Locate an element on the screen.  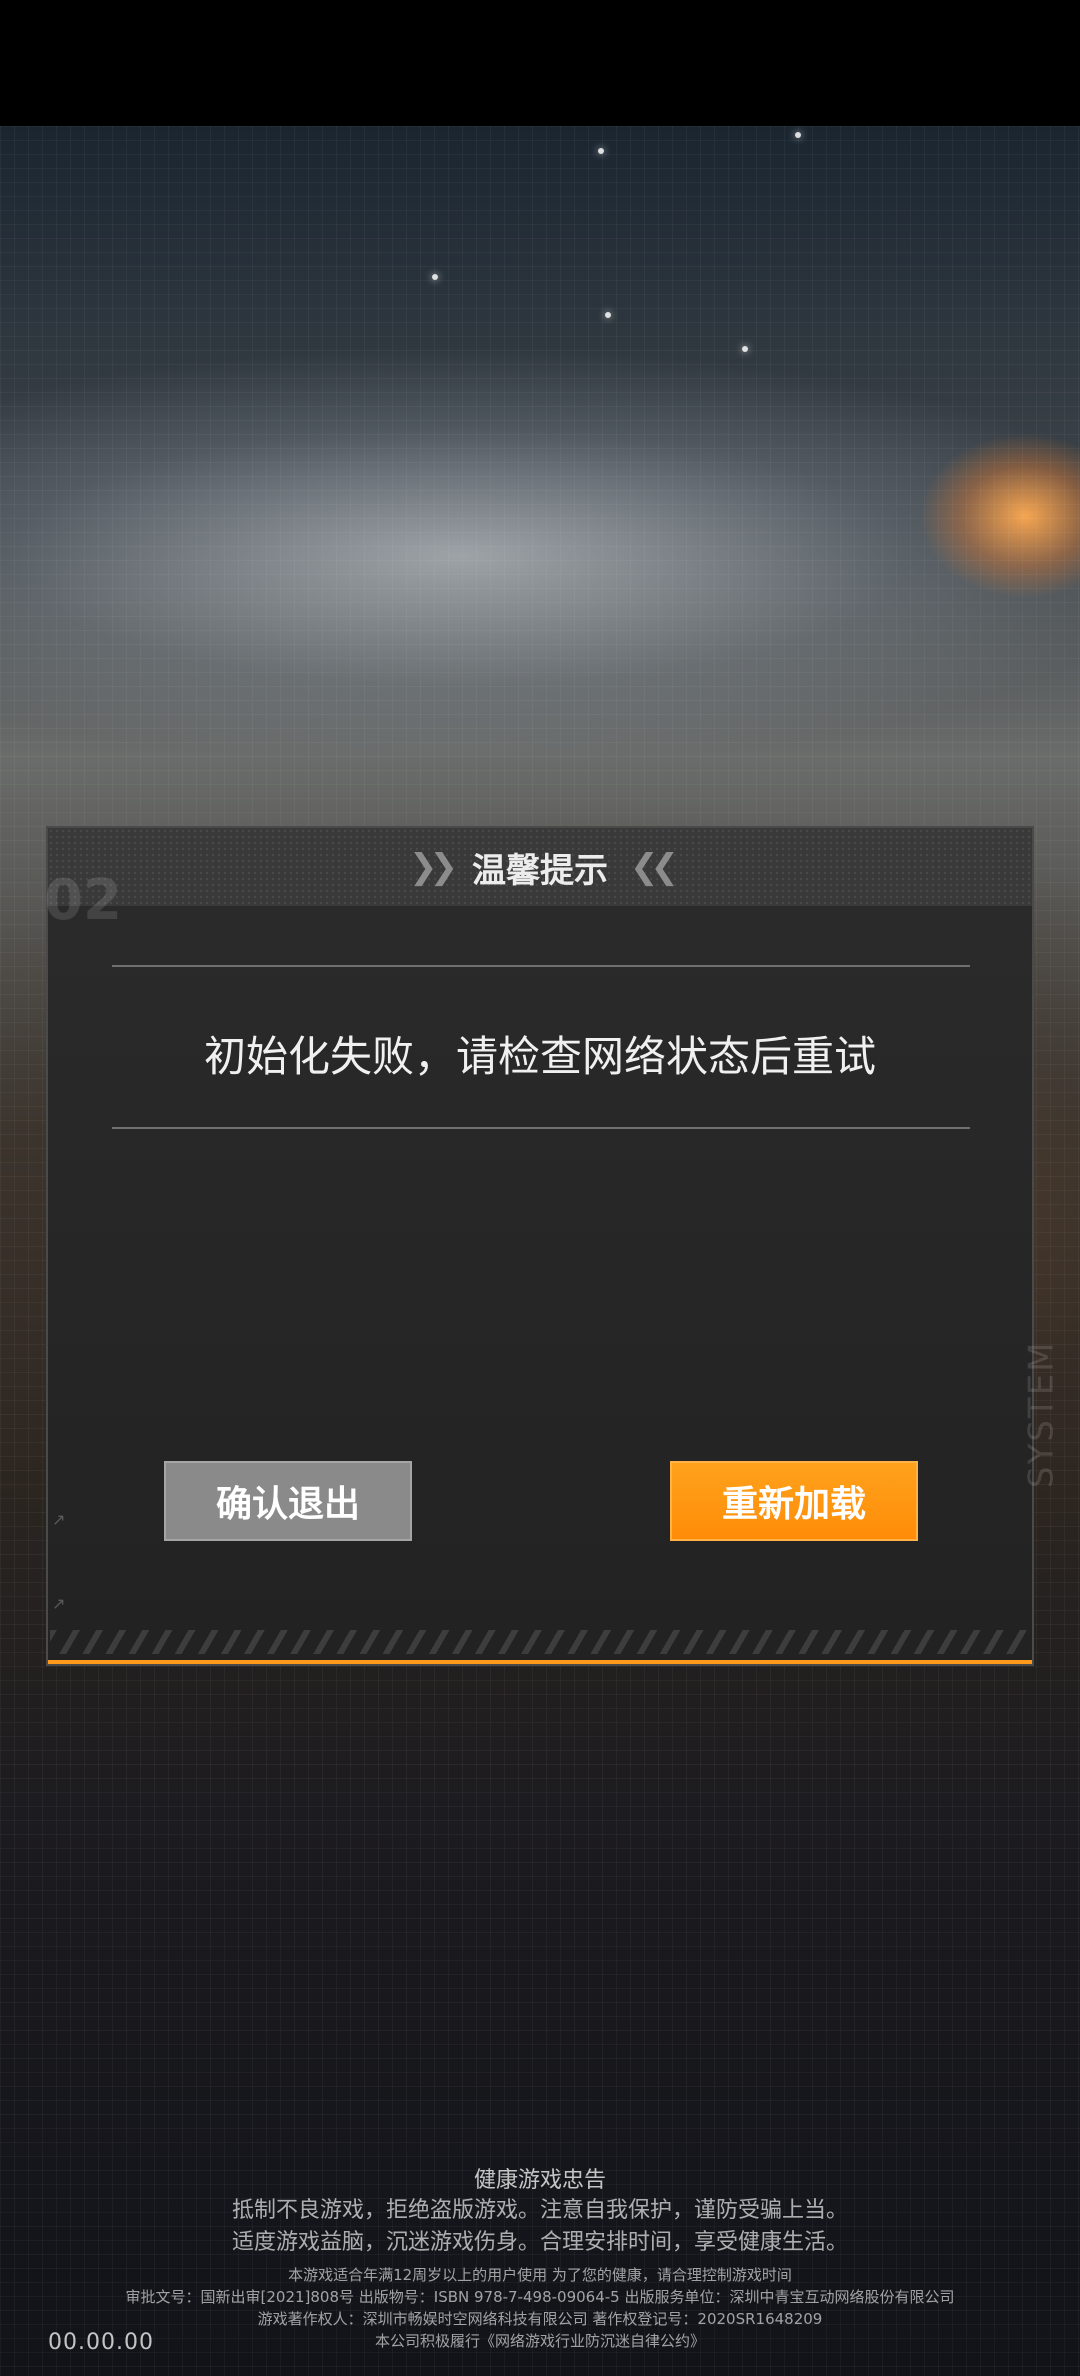
legal-line: 本游戏适合年满12周岁以上的用户使用 为了您的健康，请合理控制游戏时间 is located at coordinates (540, 2275).